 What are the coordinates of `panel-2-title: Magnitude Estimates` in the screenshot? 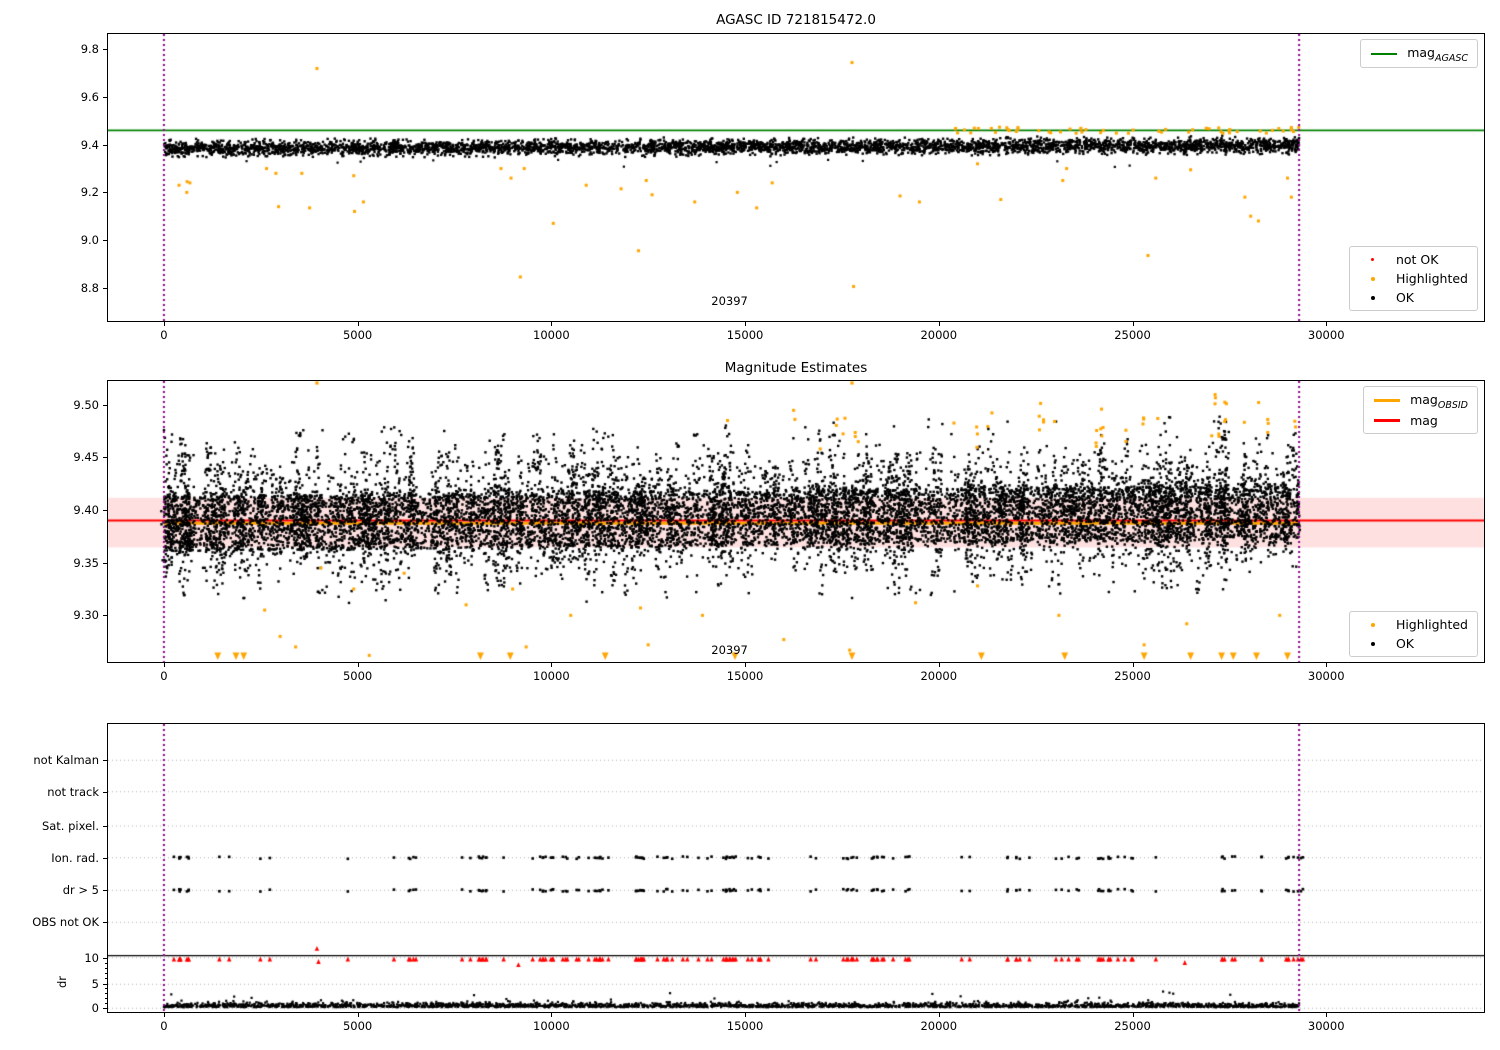 It's located at (796, 368).